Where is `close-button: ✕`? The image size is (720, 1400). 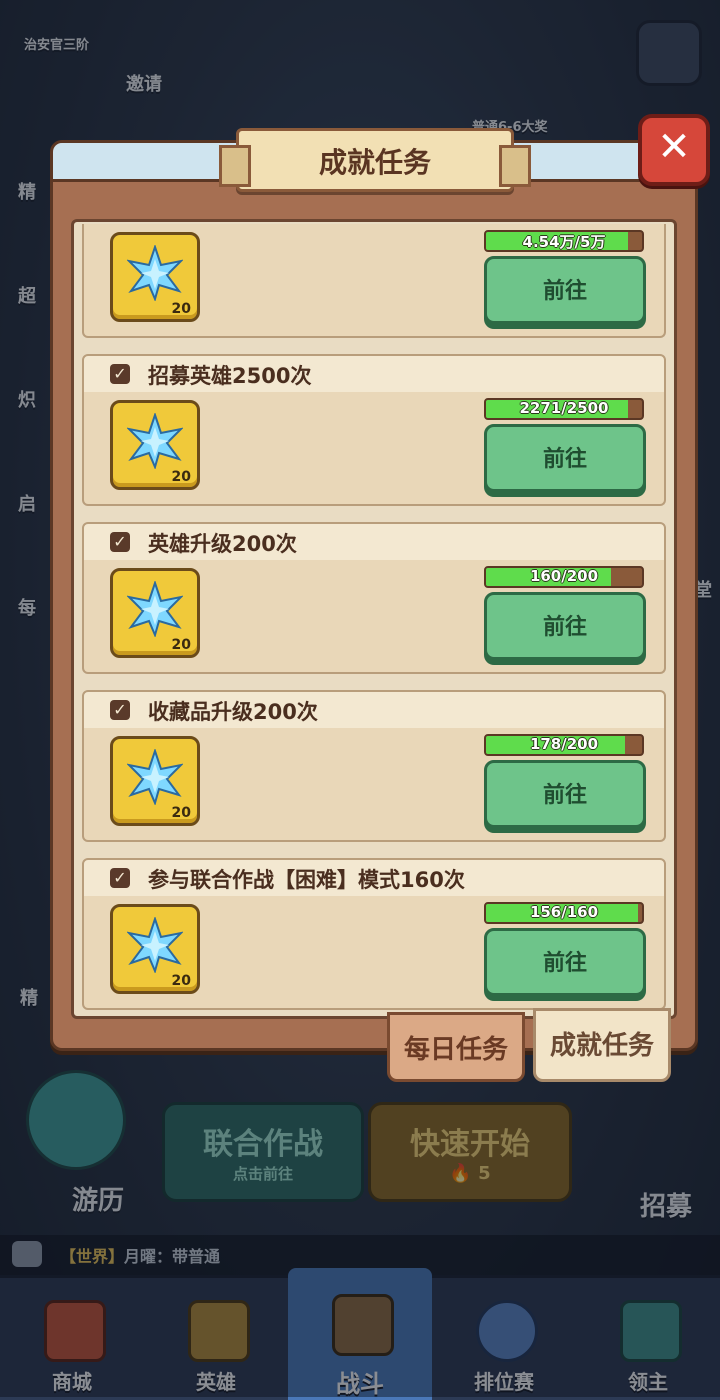 close-button: ✕ is located at coordinates (674, 150).